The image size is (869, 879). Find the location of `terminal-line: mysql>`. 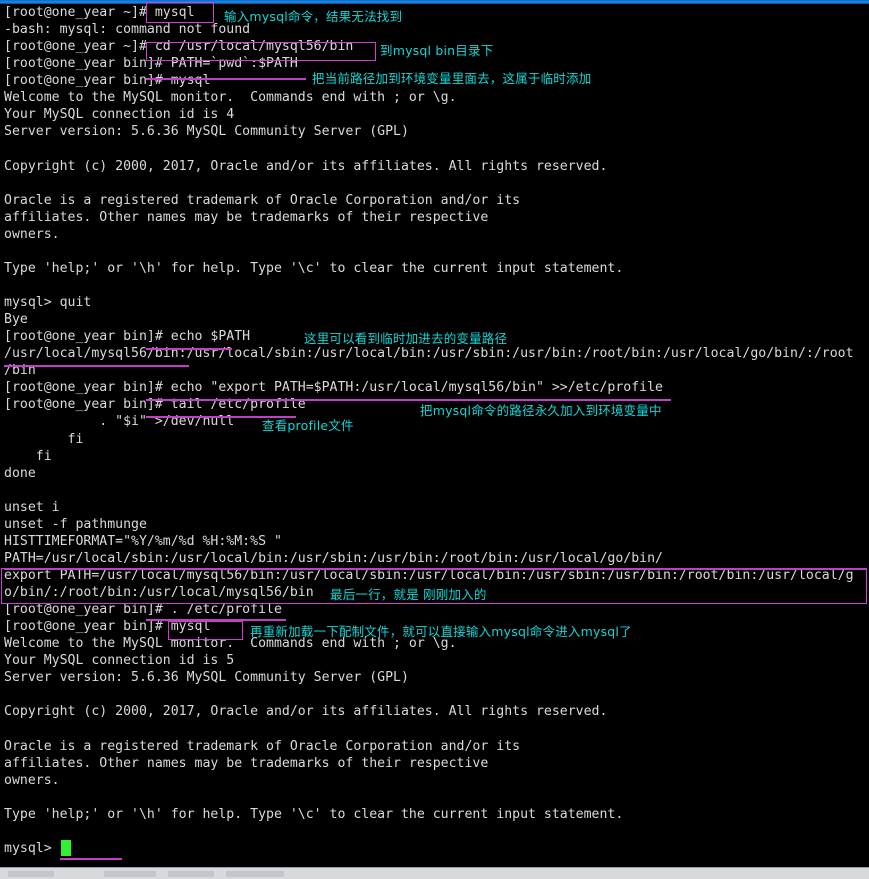

terminal-line: mysql> is located at coordinates (32, 848).